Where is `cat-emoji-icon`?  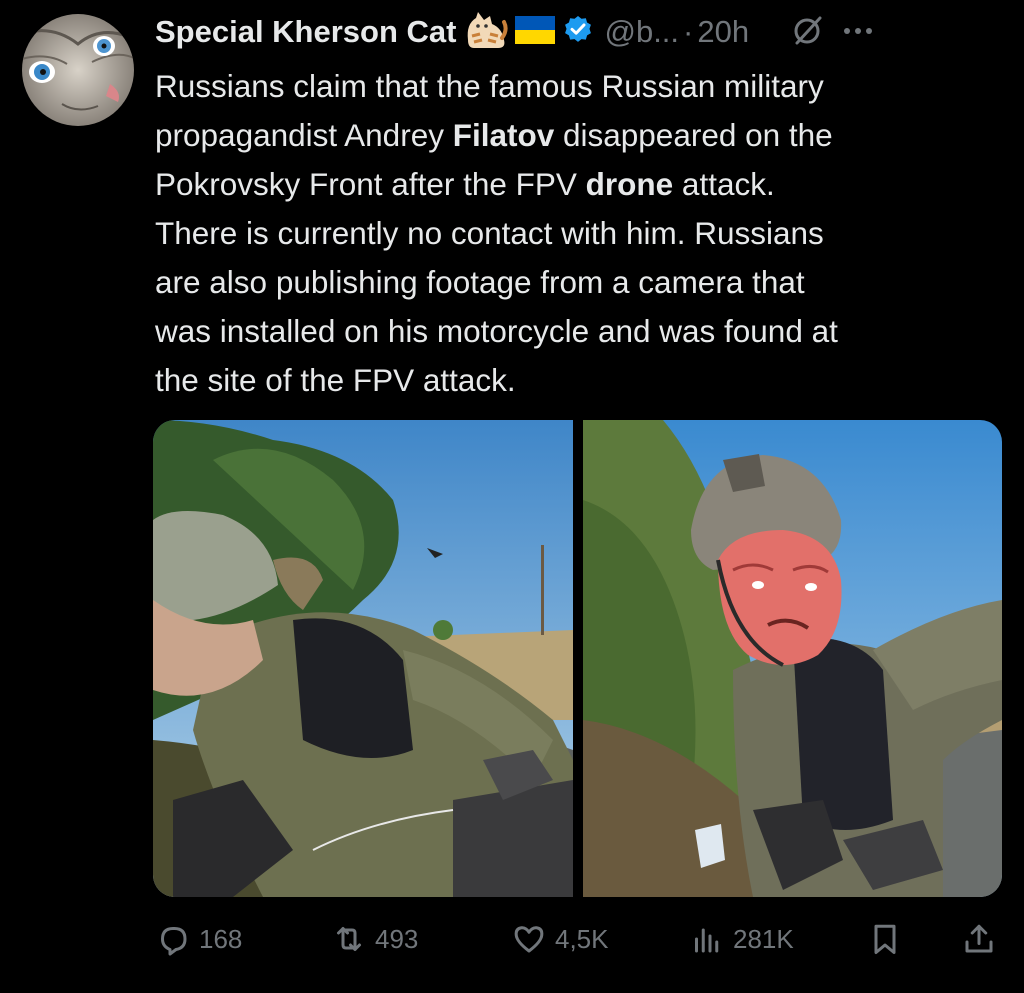 cat-emoji-icon is located at coordinates (485, 32).